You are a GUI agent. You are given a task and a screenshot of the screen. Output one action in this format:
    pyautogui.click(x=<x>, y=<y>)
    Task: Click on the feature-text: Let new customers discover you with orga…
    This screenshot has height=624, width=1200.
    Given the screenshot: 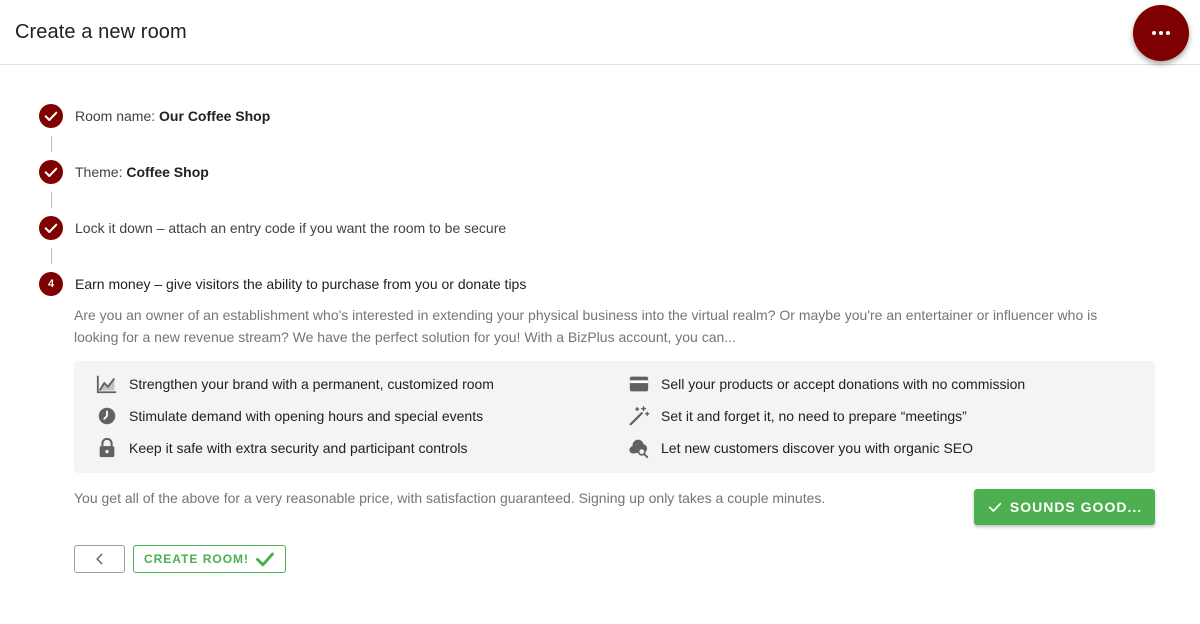 What is the action you would take?
    pyautogui.click(x=817, y=448)
    